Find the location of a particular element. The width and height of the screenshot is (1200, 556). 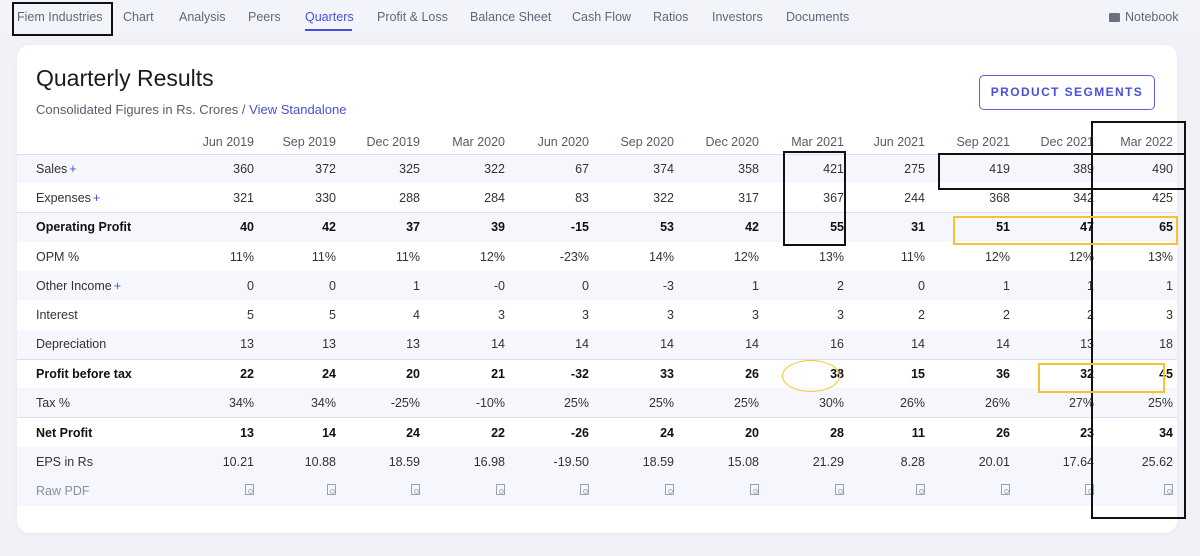

table-cell: 14% is located at coordinates (661, 256).